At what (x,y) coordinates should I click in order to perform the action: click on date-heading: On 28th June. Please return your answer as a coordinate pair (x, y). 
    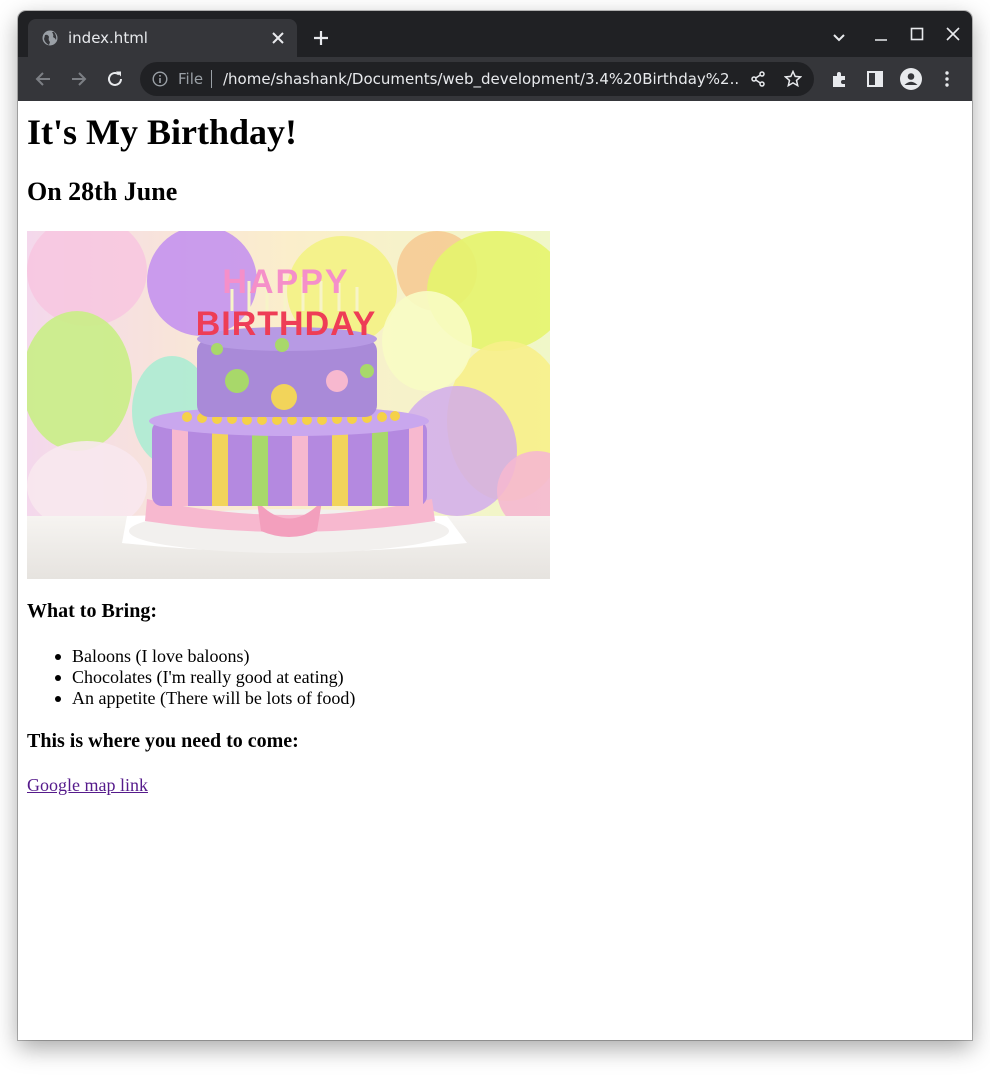
    Looking at the image, I should click on (102, 191).